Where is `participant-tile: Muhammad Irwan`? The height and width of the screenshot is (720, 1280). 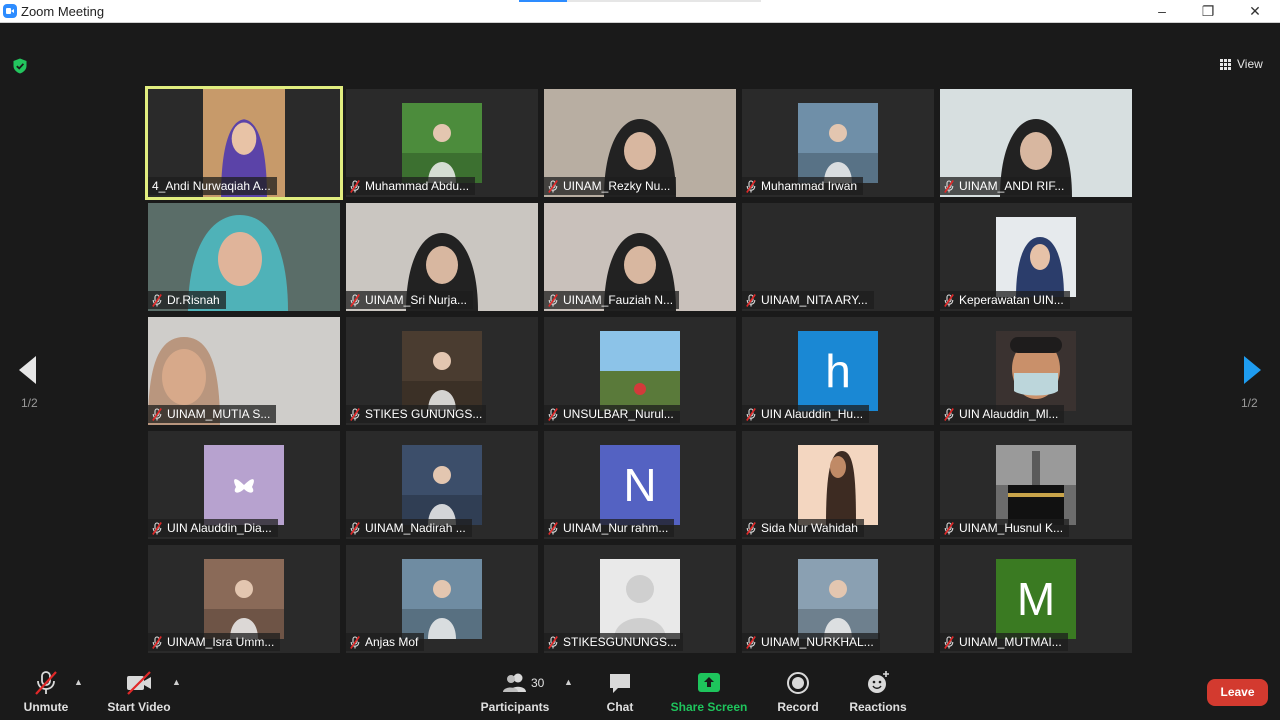 participant-tile: Muhammad Irwan is located at coordinates (838, 143).